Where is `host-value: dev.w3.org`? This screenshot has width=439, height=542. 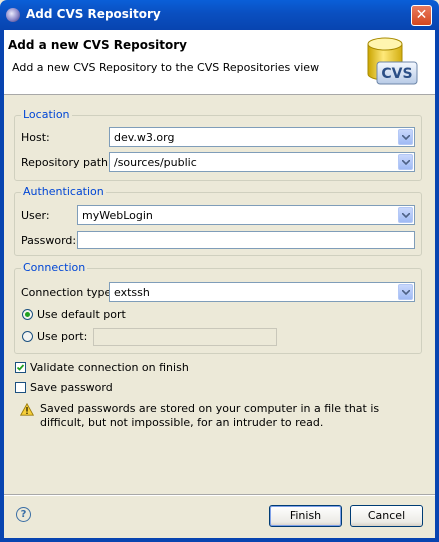
host-value: dev.w3.org is located at coordinates (144, 137).